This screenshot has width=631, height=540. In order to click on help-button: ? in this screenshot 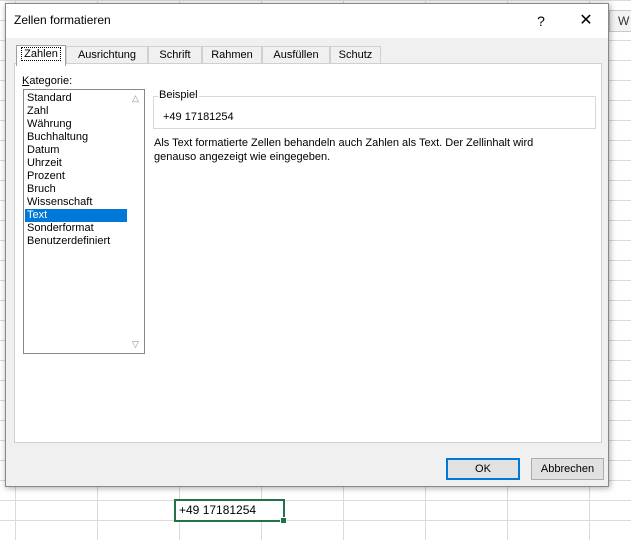, I will do `click(541, 21)`.